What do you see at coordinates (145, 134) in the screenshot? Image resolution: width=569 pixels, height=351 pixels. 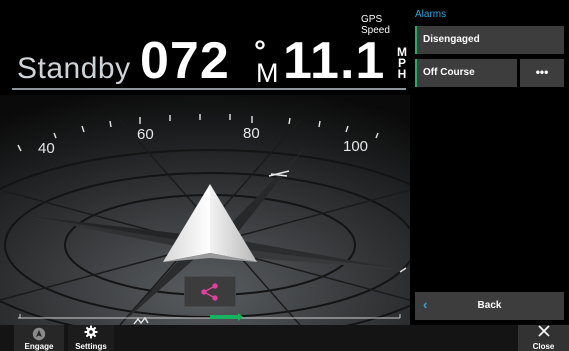 I see `scale-label-60: 60` at bounding box center [145, 134].